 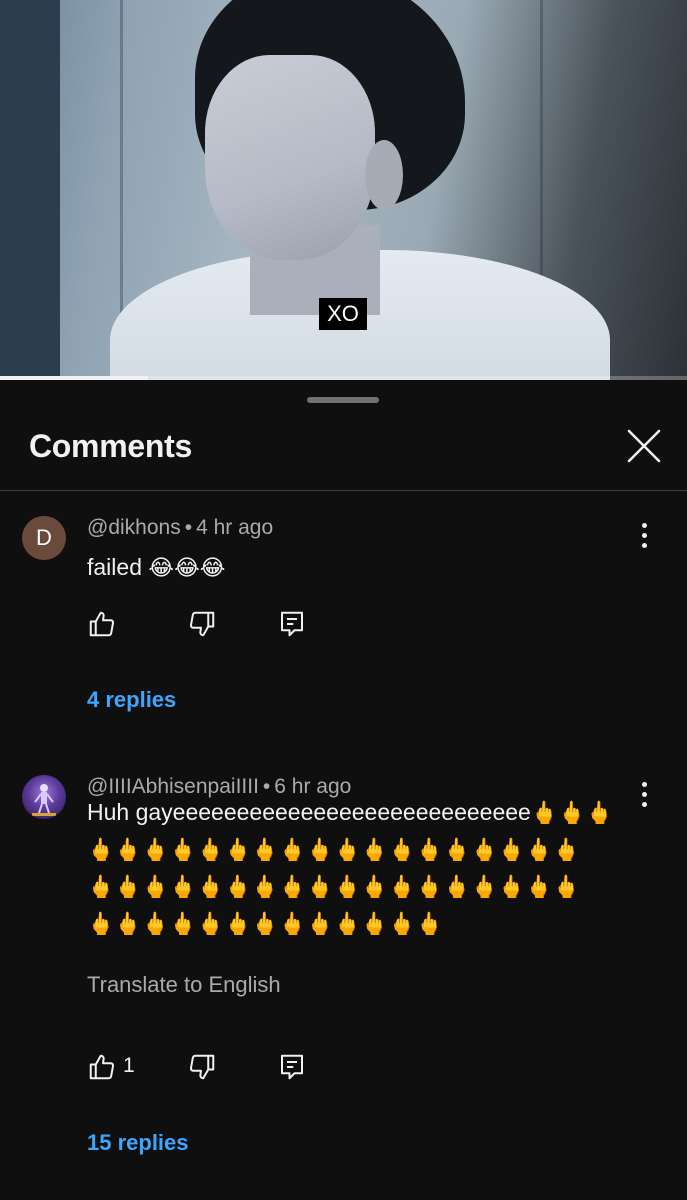 I want to click on like-button: 1, so click(x=117, y=1068).